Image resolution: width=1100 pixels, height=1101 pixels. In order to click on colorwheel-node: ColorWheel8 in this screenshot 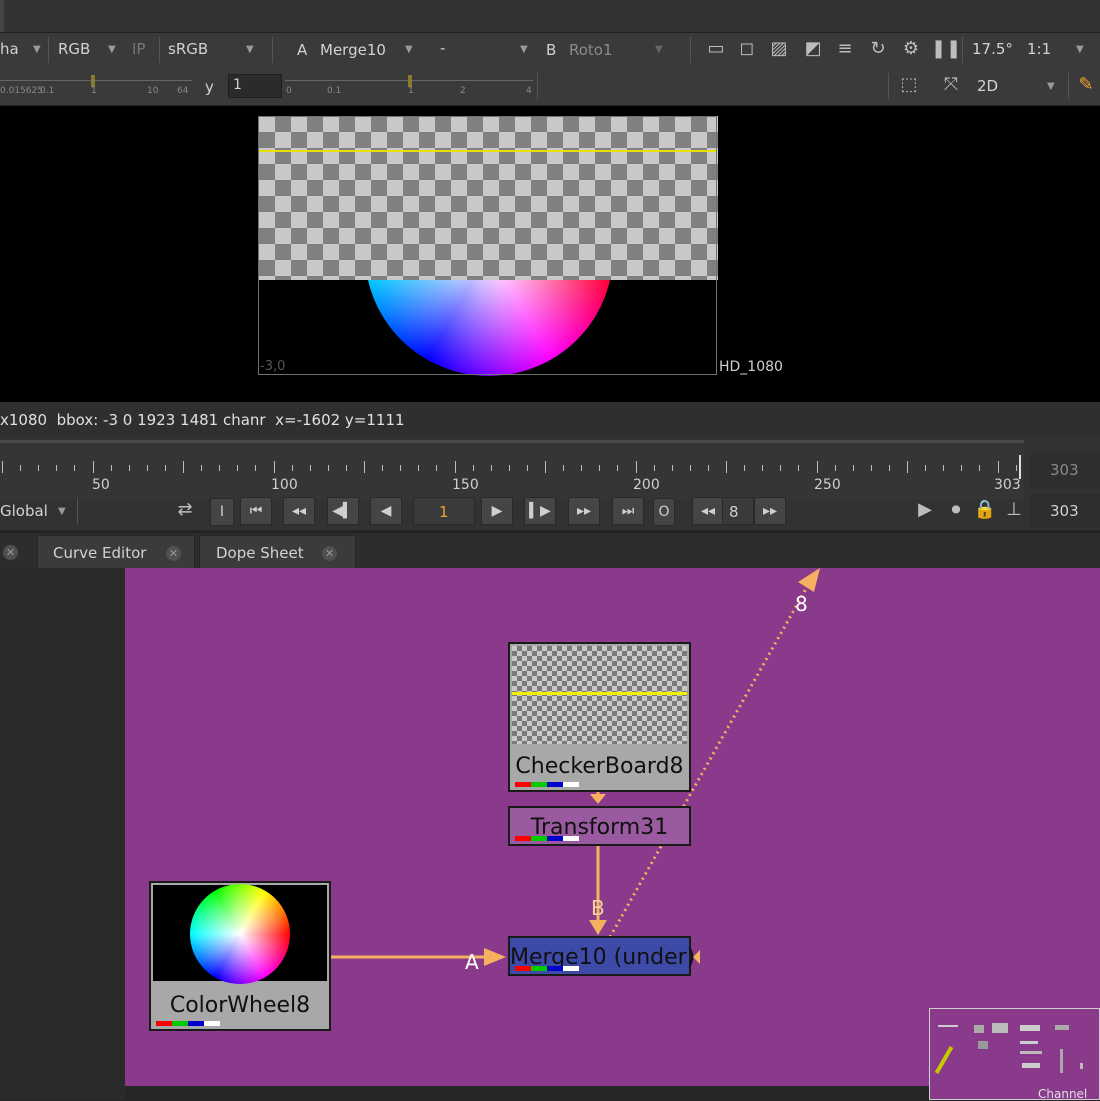, I will do `click(240, 956)`.